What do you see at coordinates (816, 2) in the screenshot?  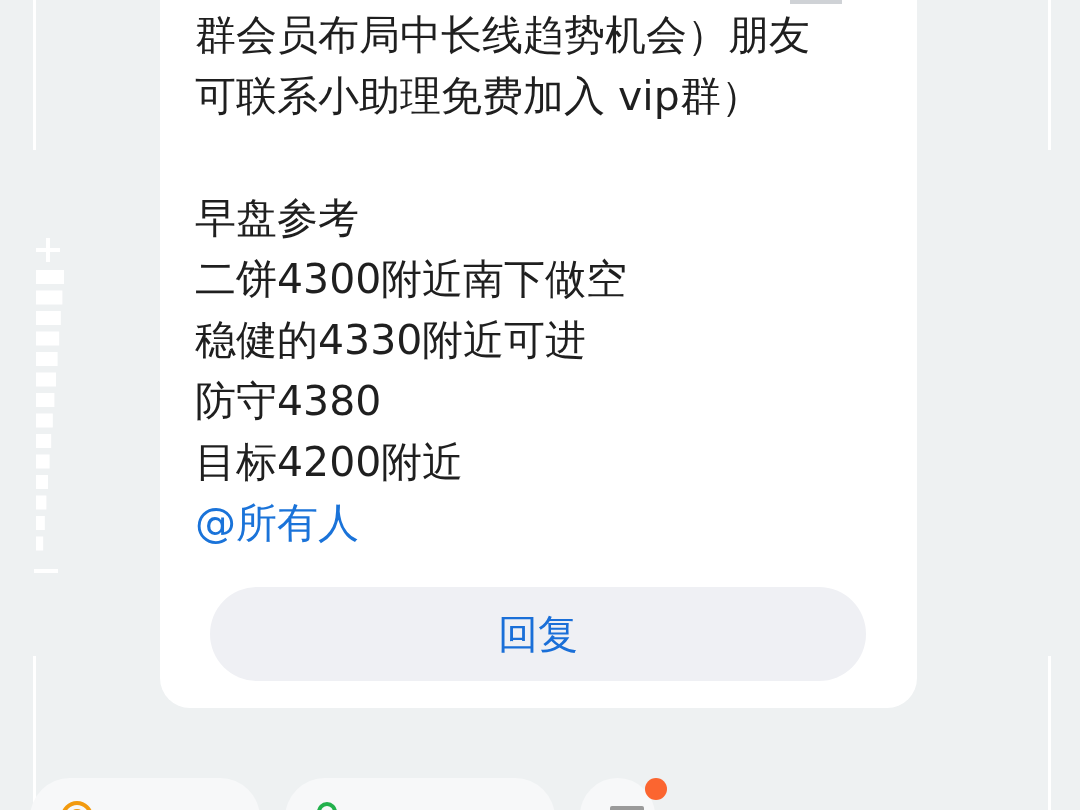 I see `handle-bar` at bounding box center [816, 2].